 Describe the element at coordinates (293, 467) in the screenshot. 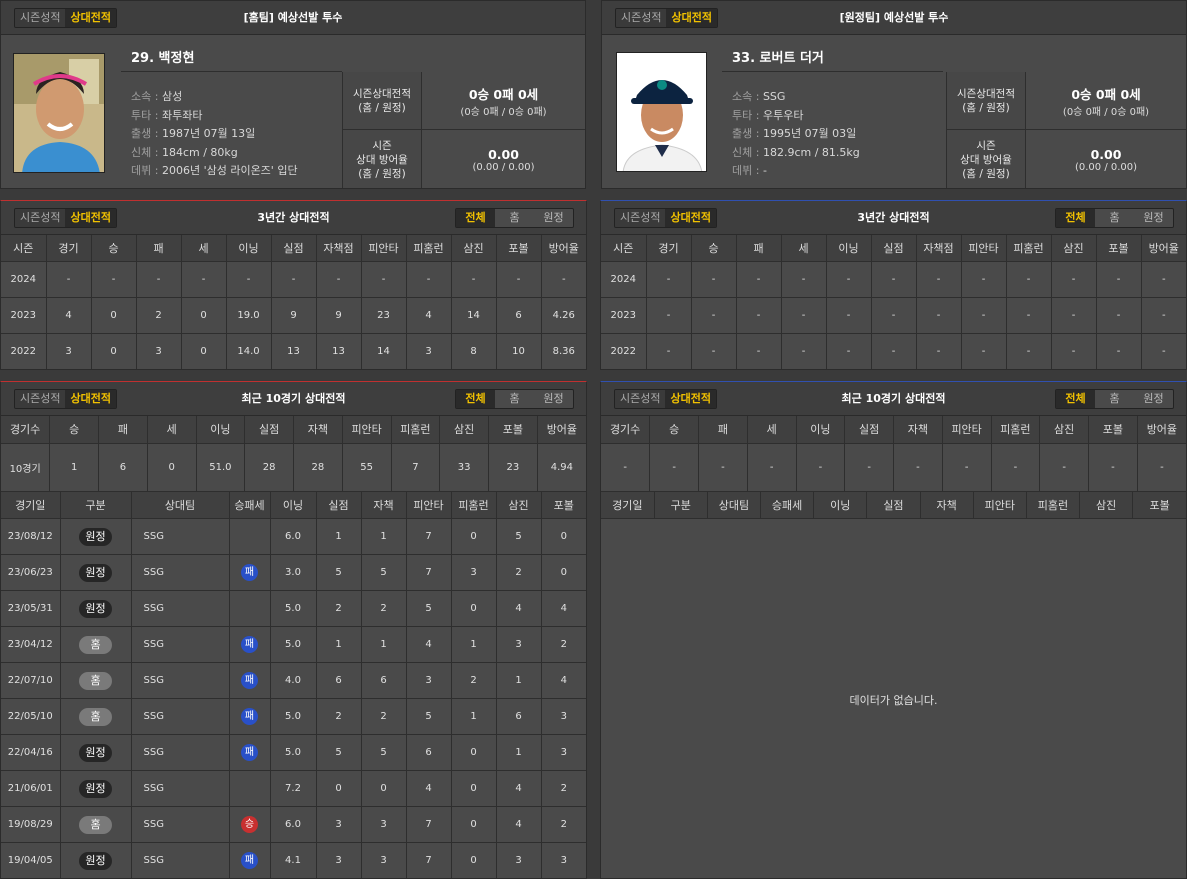

I see `summary-row: 10경기 1 6 0 51.0 28 28 55 7 33 23 4.94` at that location.